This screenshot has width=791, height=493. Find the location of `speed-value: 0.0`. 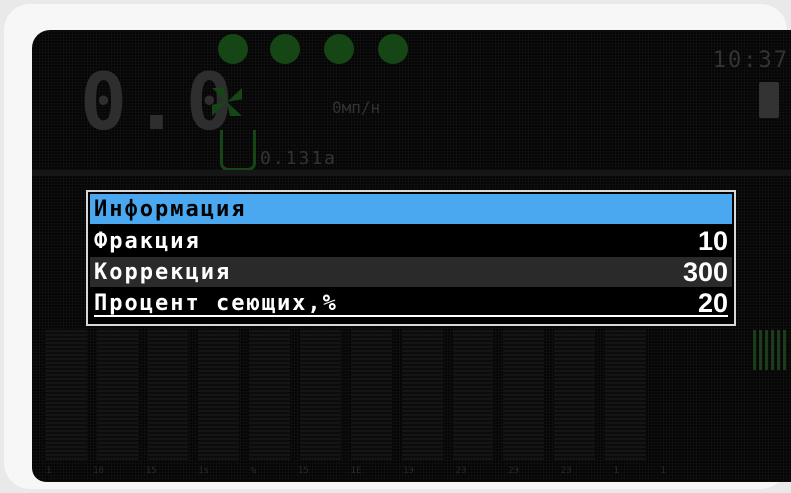

speed-value: 0.0 is located at coordinates (159, 103).